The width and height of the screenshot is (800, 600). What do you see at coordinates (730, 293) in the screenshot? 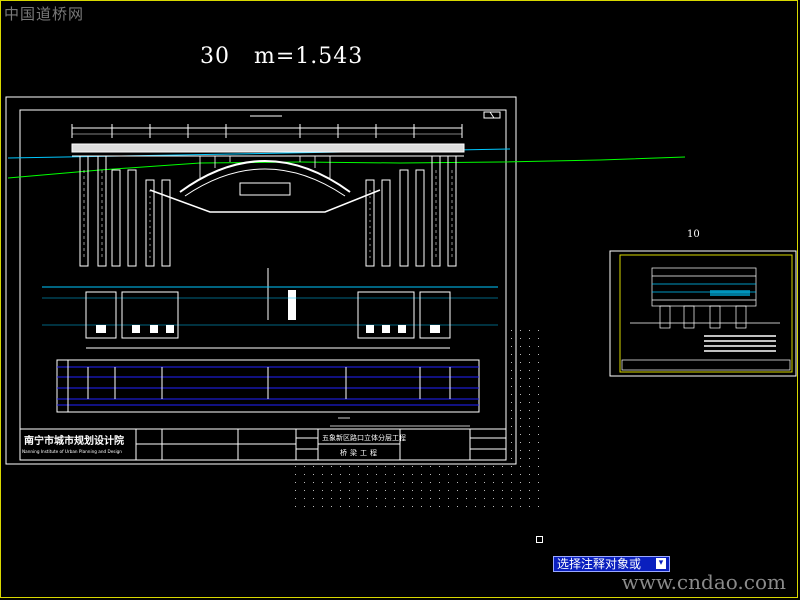
I see `small-sheet-highlight` at bounding box center [730, 293].